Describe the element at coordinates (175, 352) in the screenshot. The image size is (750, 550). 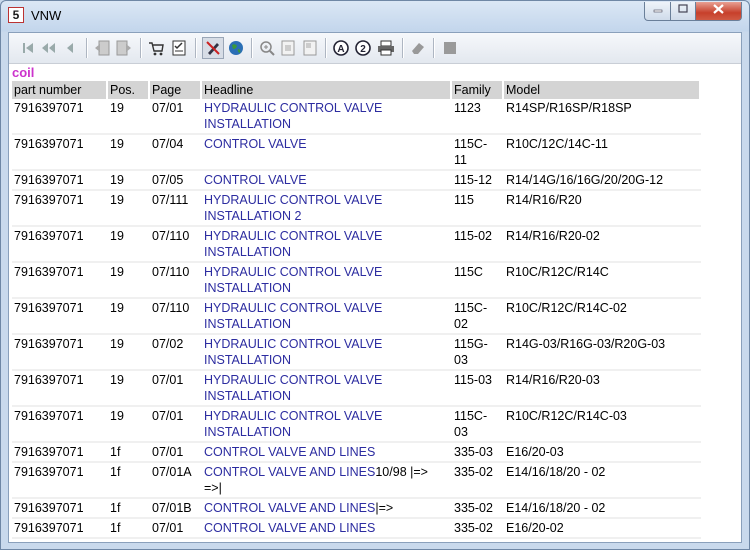
I see `cell-page: 07/02` at that location.